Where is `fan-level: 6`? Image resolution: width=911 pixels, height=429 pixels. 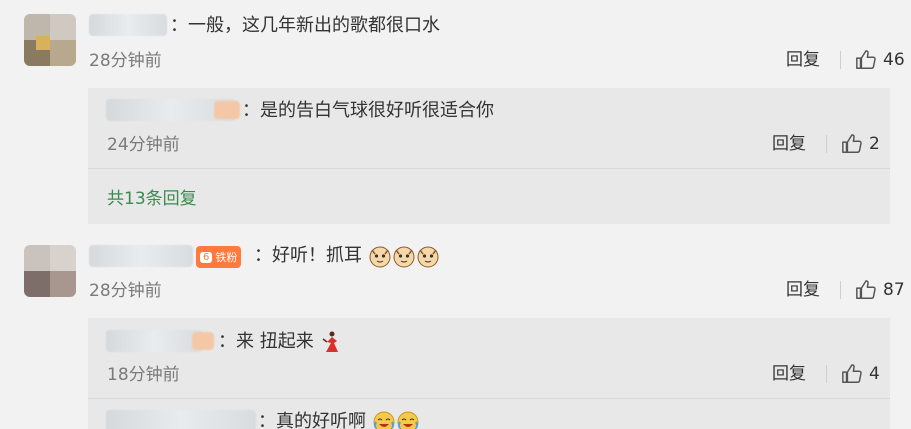 fan-level: 6 is located at coordinates (206, 257).